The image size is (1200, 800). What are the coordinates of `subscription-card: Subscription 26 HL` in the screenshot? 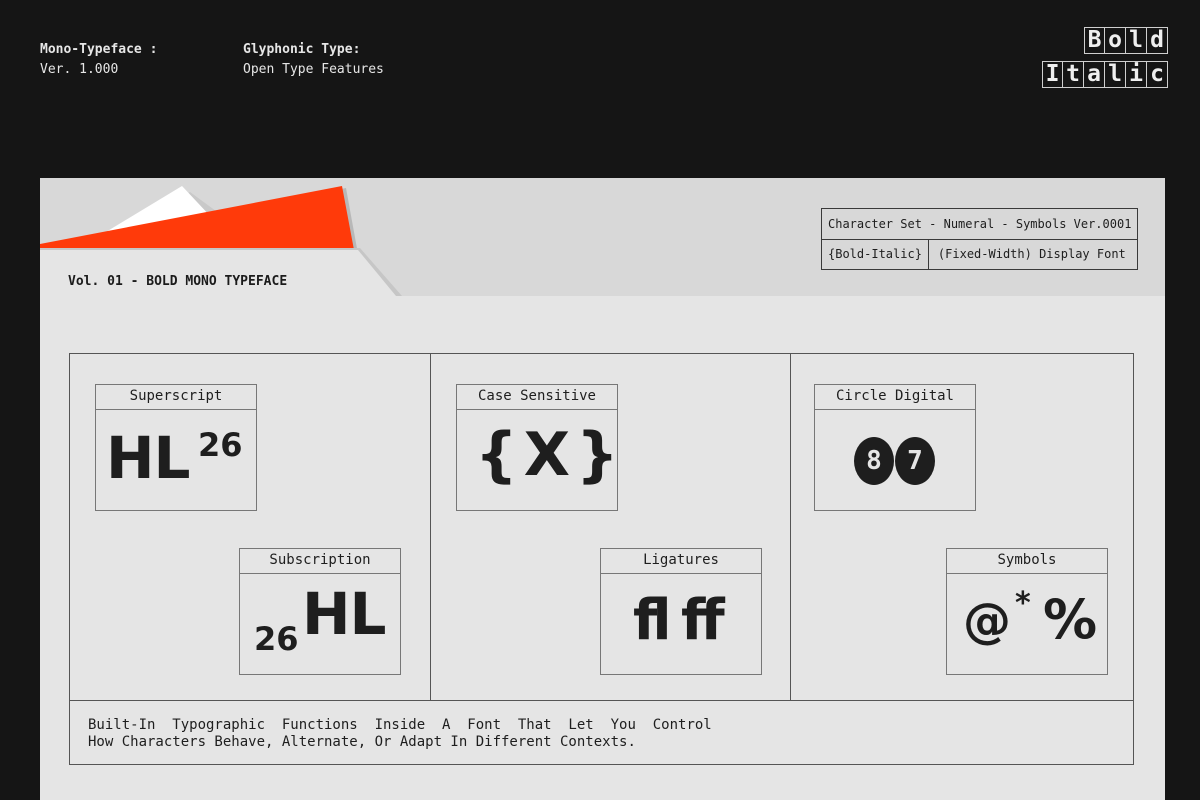 It's located at (320, 611).